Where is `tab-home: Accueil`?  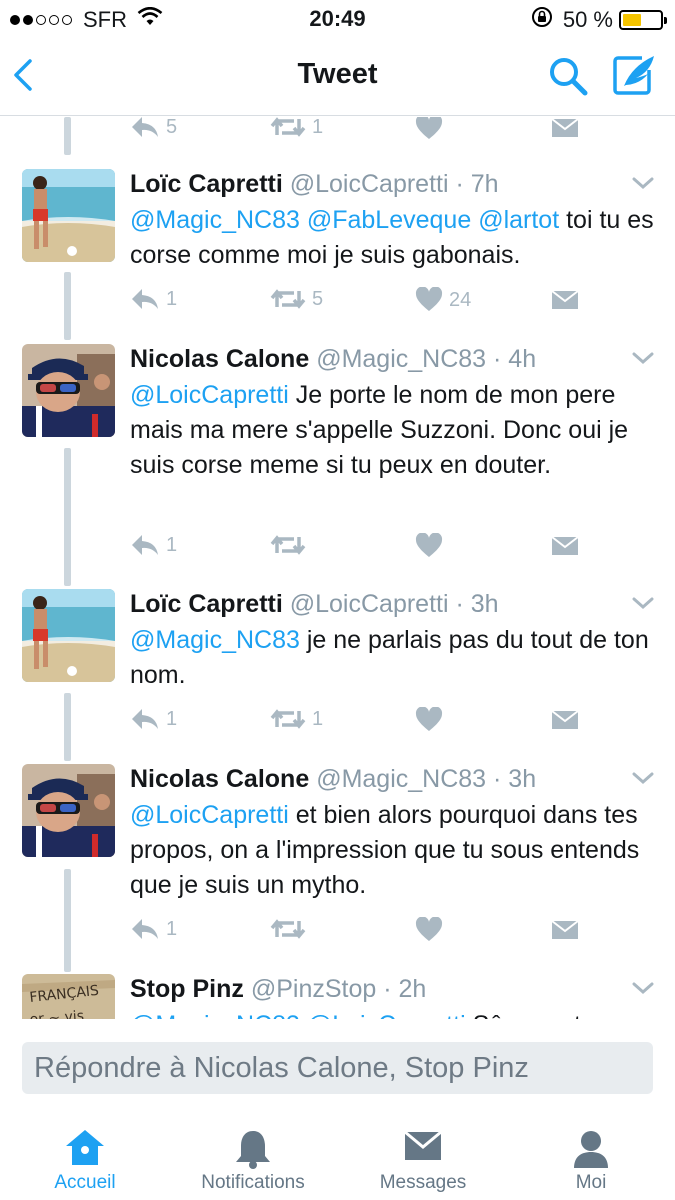
tab-home: Accueil is located at coordinates (85, 1161).